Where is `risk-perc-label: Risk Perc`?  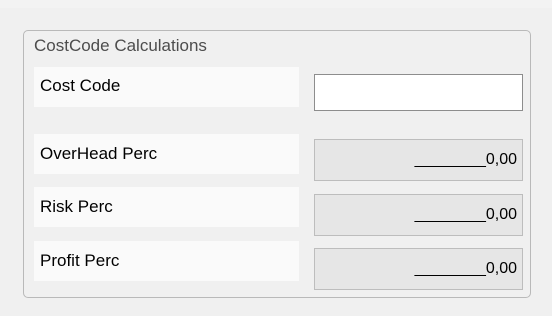
risk-perc-label: Risk Perc is located at coordinates (76, 206).